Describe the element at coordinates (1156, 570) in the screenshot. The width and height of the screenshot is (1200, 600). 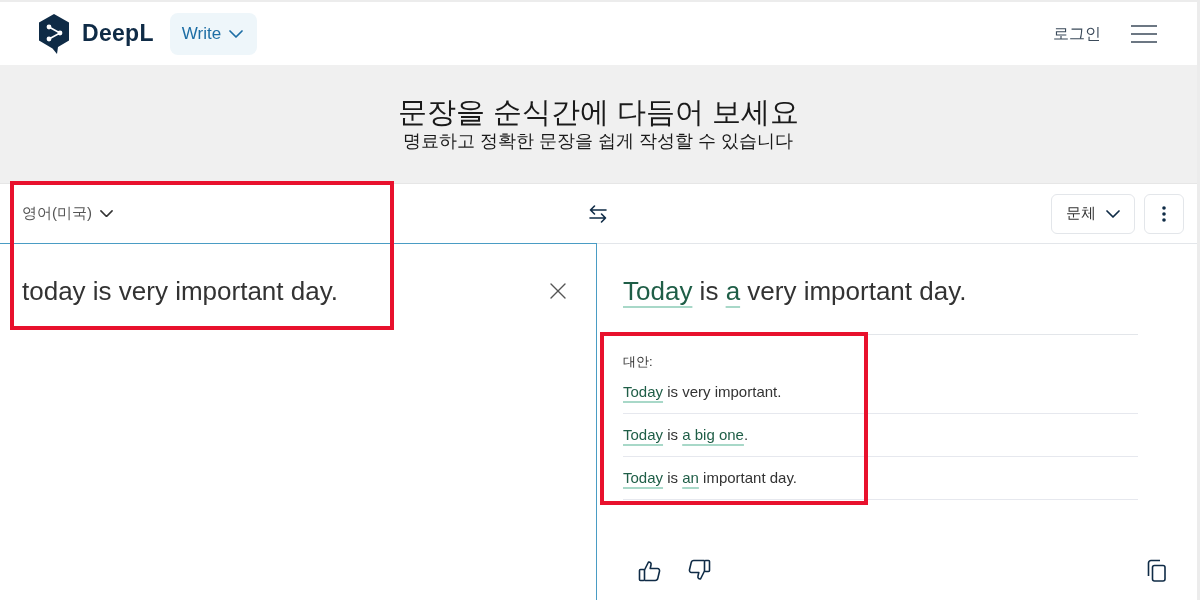
I see `copy-icon` at that location.